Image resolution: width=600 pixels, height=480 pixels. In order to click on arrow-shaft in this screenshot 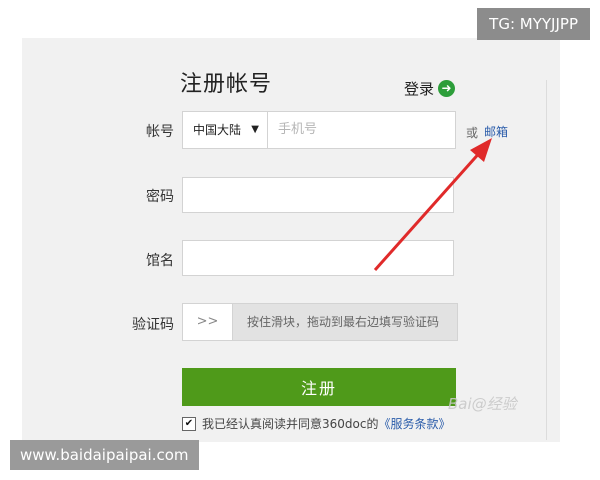, I will do `click(428, 210)`.